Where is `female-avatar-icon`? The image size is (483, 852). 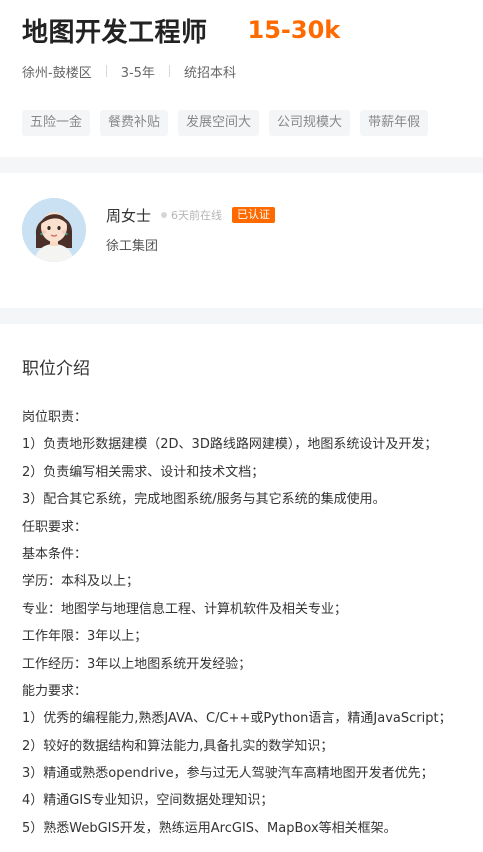
female-avatar-icon is located at coordinates (54, 230).